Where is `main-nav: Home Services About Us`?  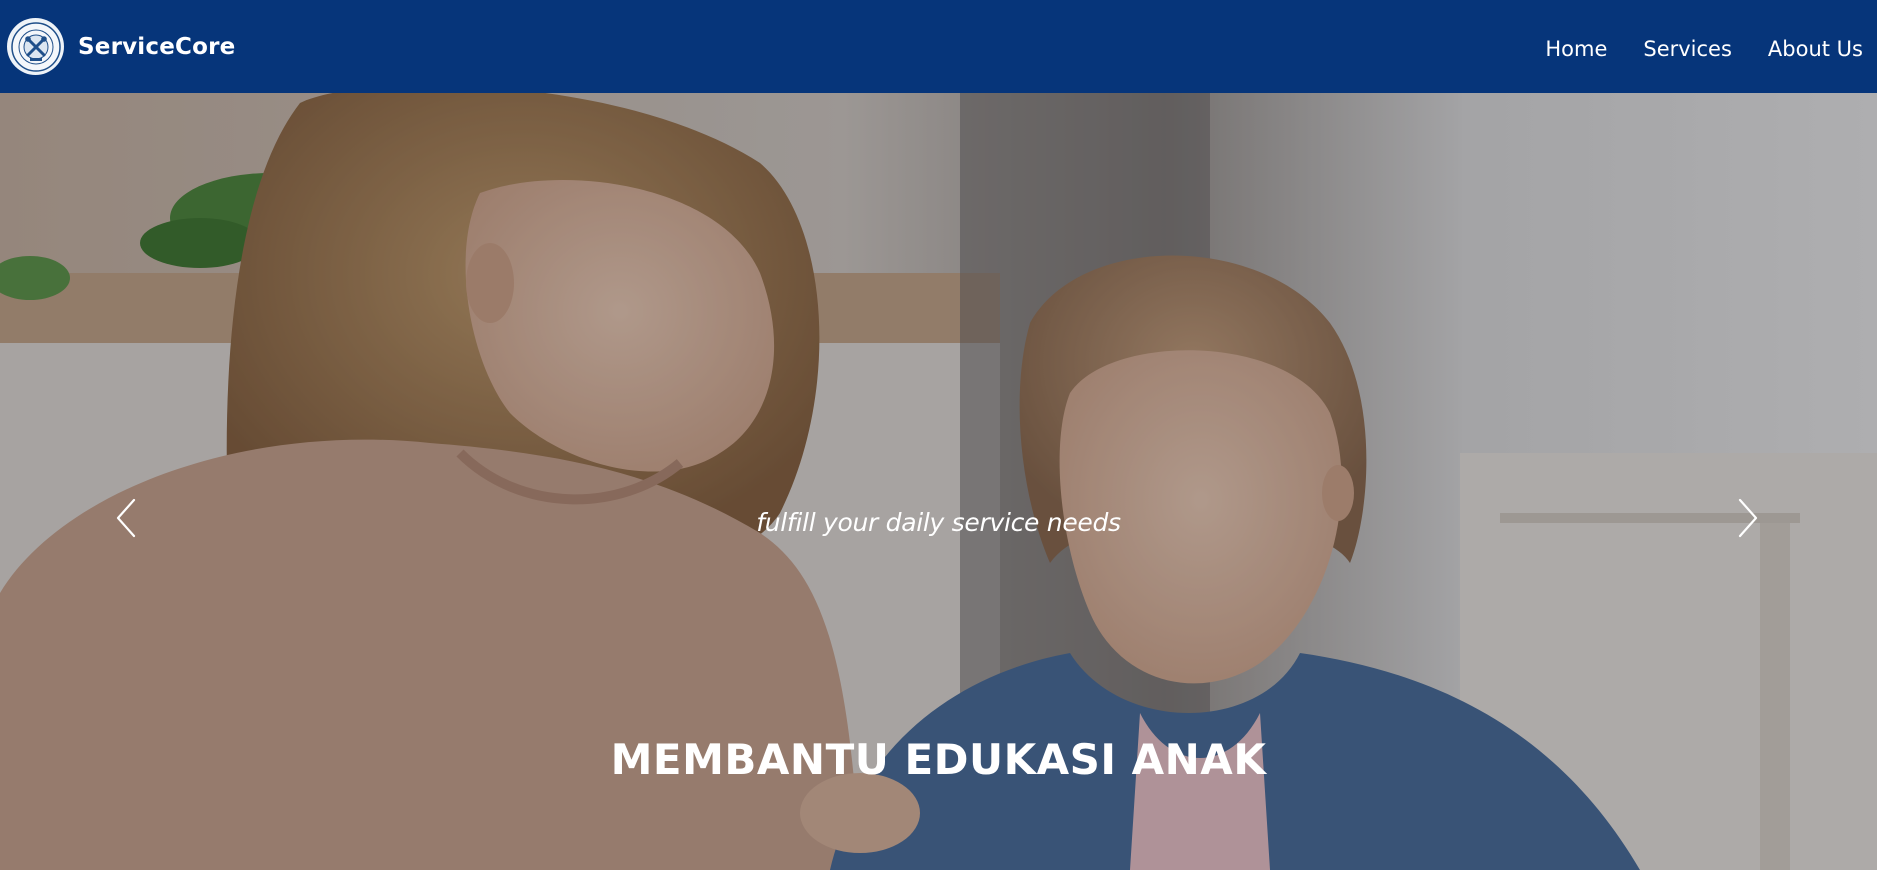
main-nav: Home Services About Us is located at coordinates (1704, 49).